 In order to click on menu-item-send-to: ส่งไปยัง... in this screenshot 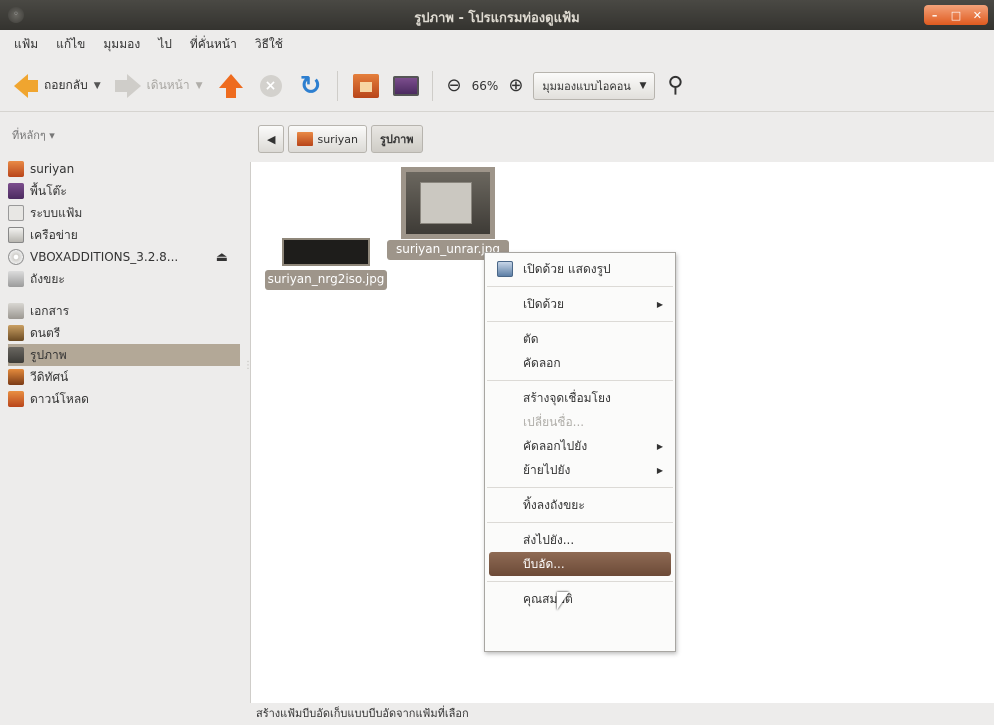, I will do `click(580, 540)`.